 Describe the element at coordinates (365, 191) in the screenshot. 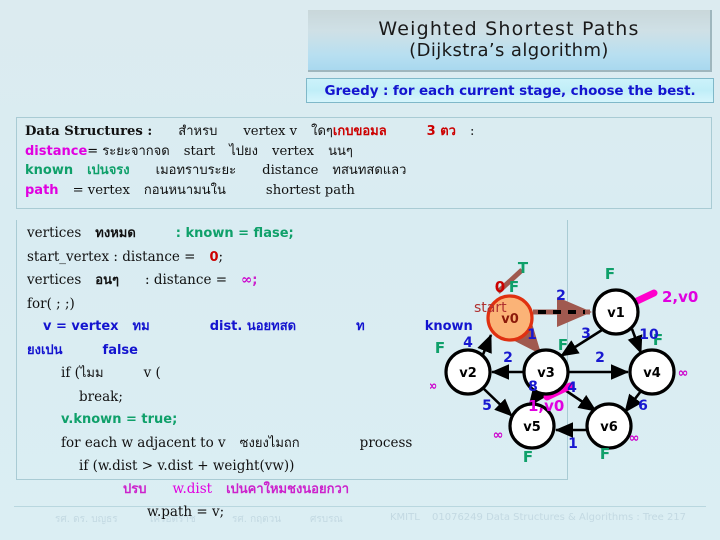

I see `ds-line-4: path = vertex กอนหนามนใน shortest path` at that location.